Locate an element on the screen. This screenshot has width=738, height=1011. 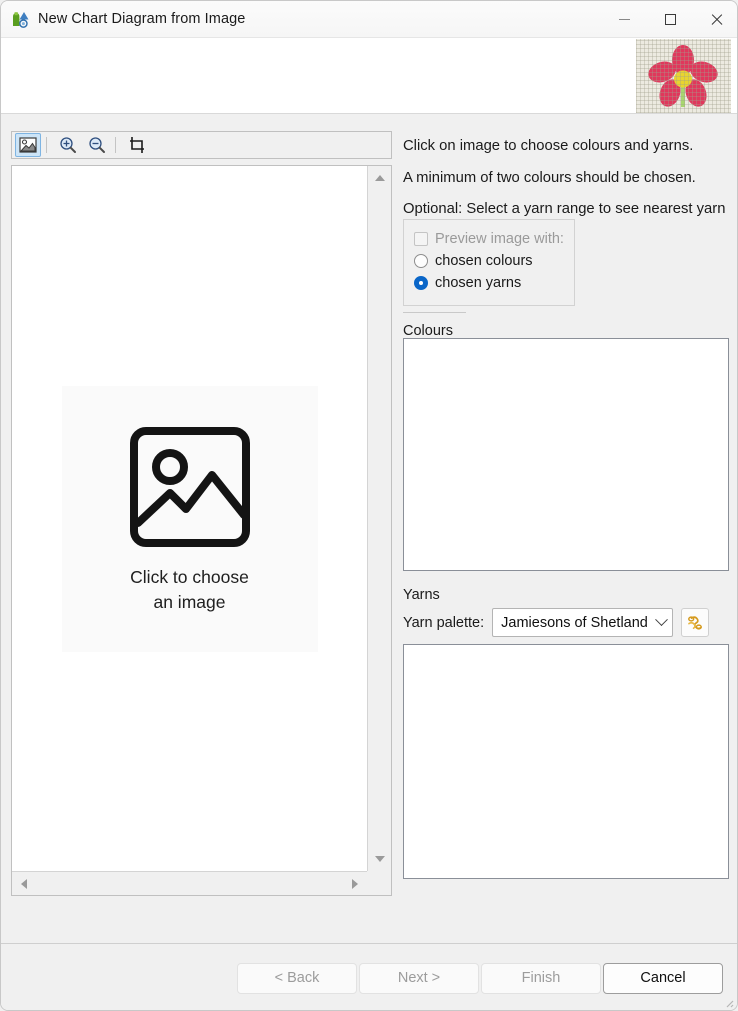
chart-grid-overlay is located at coordinates (683, 76).